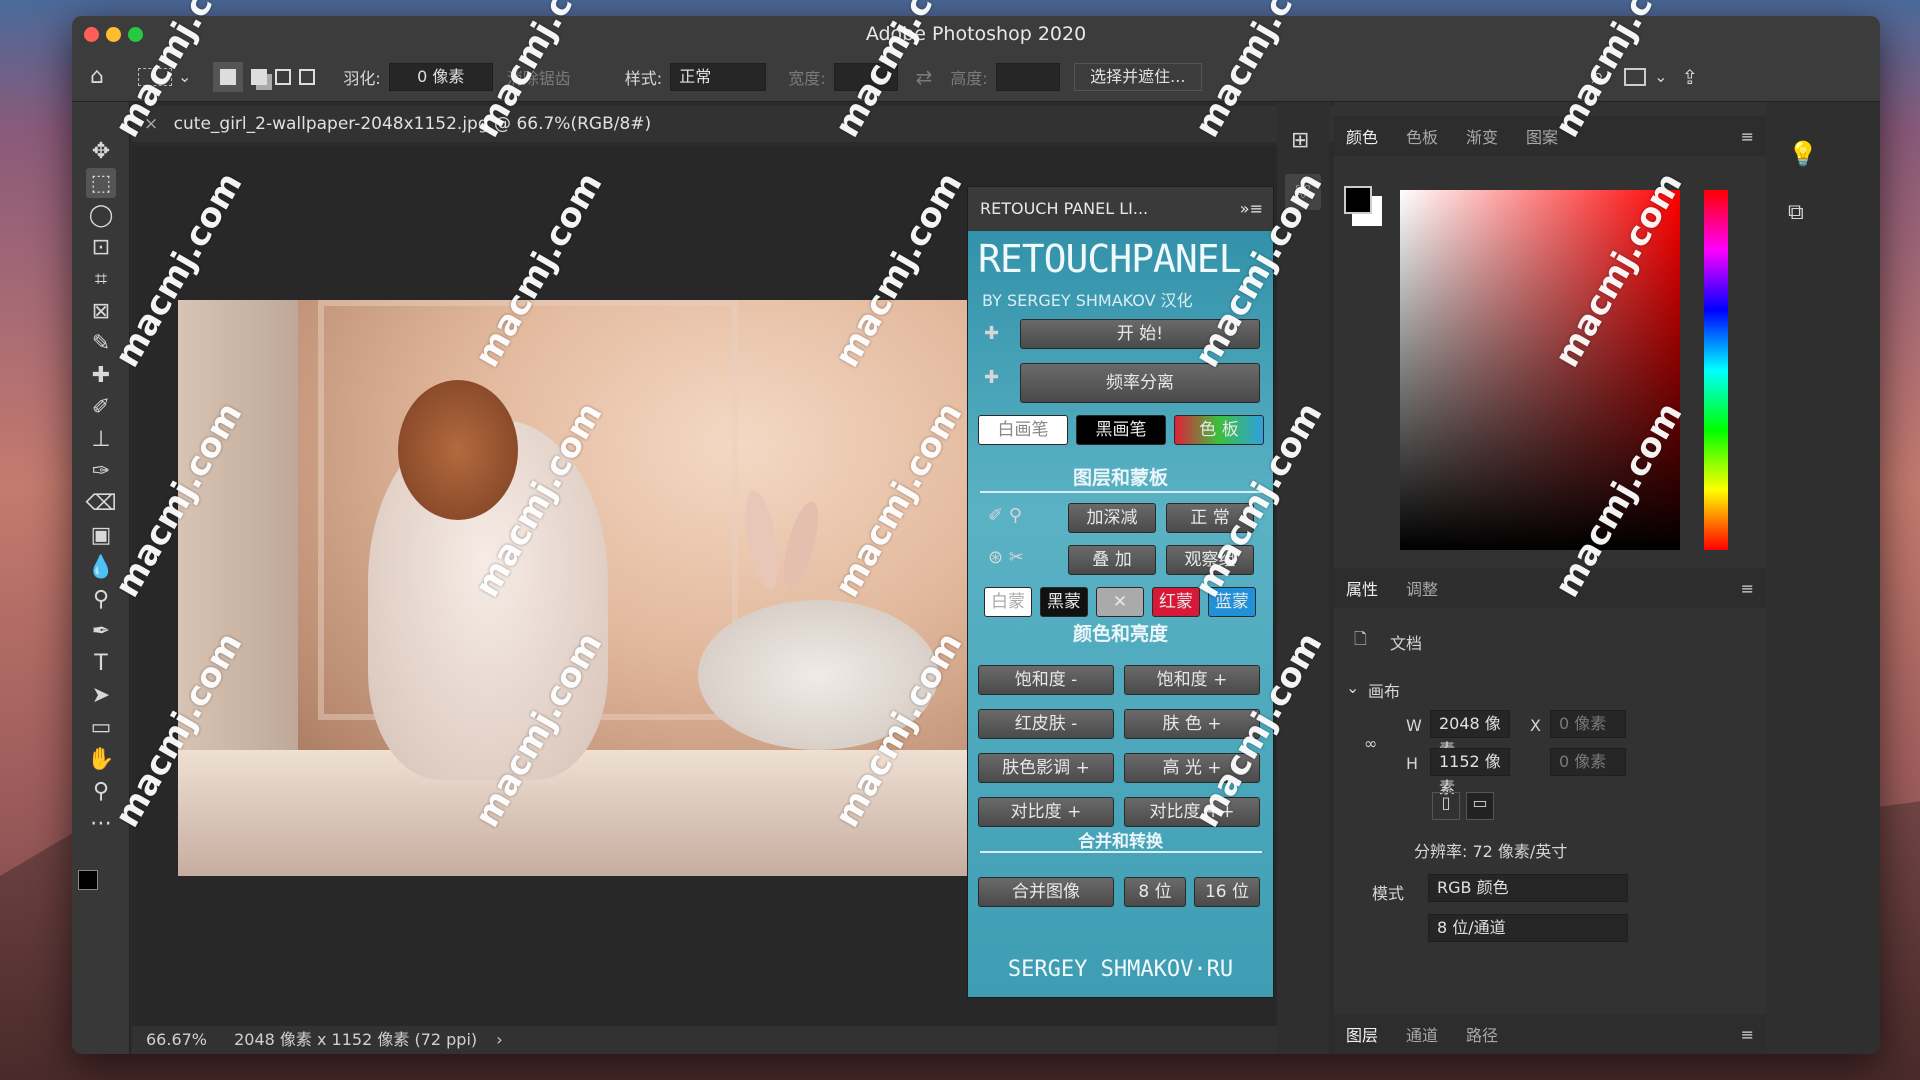 The image size is (1920, 1080). Describe the element at coordinates (101, 535) in the screenshot. I see `gradient-tool-icon: ▣` at that location.